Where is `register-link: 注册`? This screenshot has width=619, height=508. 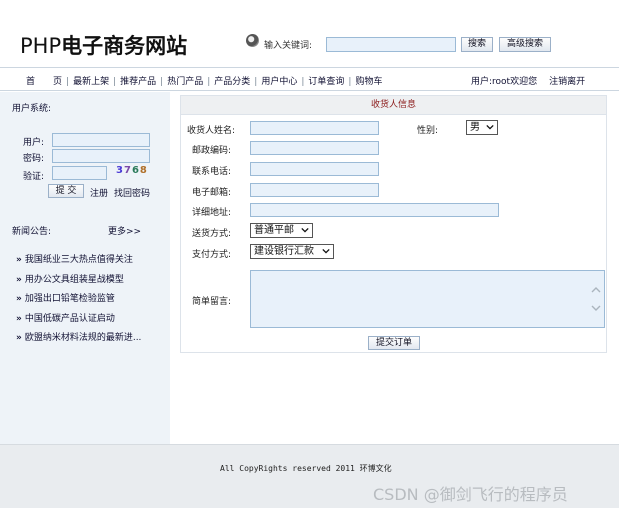
register-link: 注册 is located at coordinates (99, 192).